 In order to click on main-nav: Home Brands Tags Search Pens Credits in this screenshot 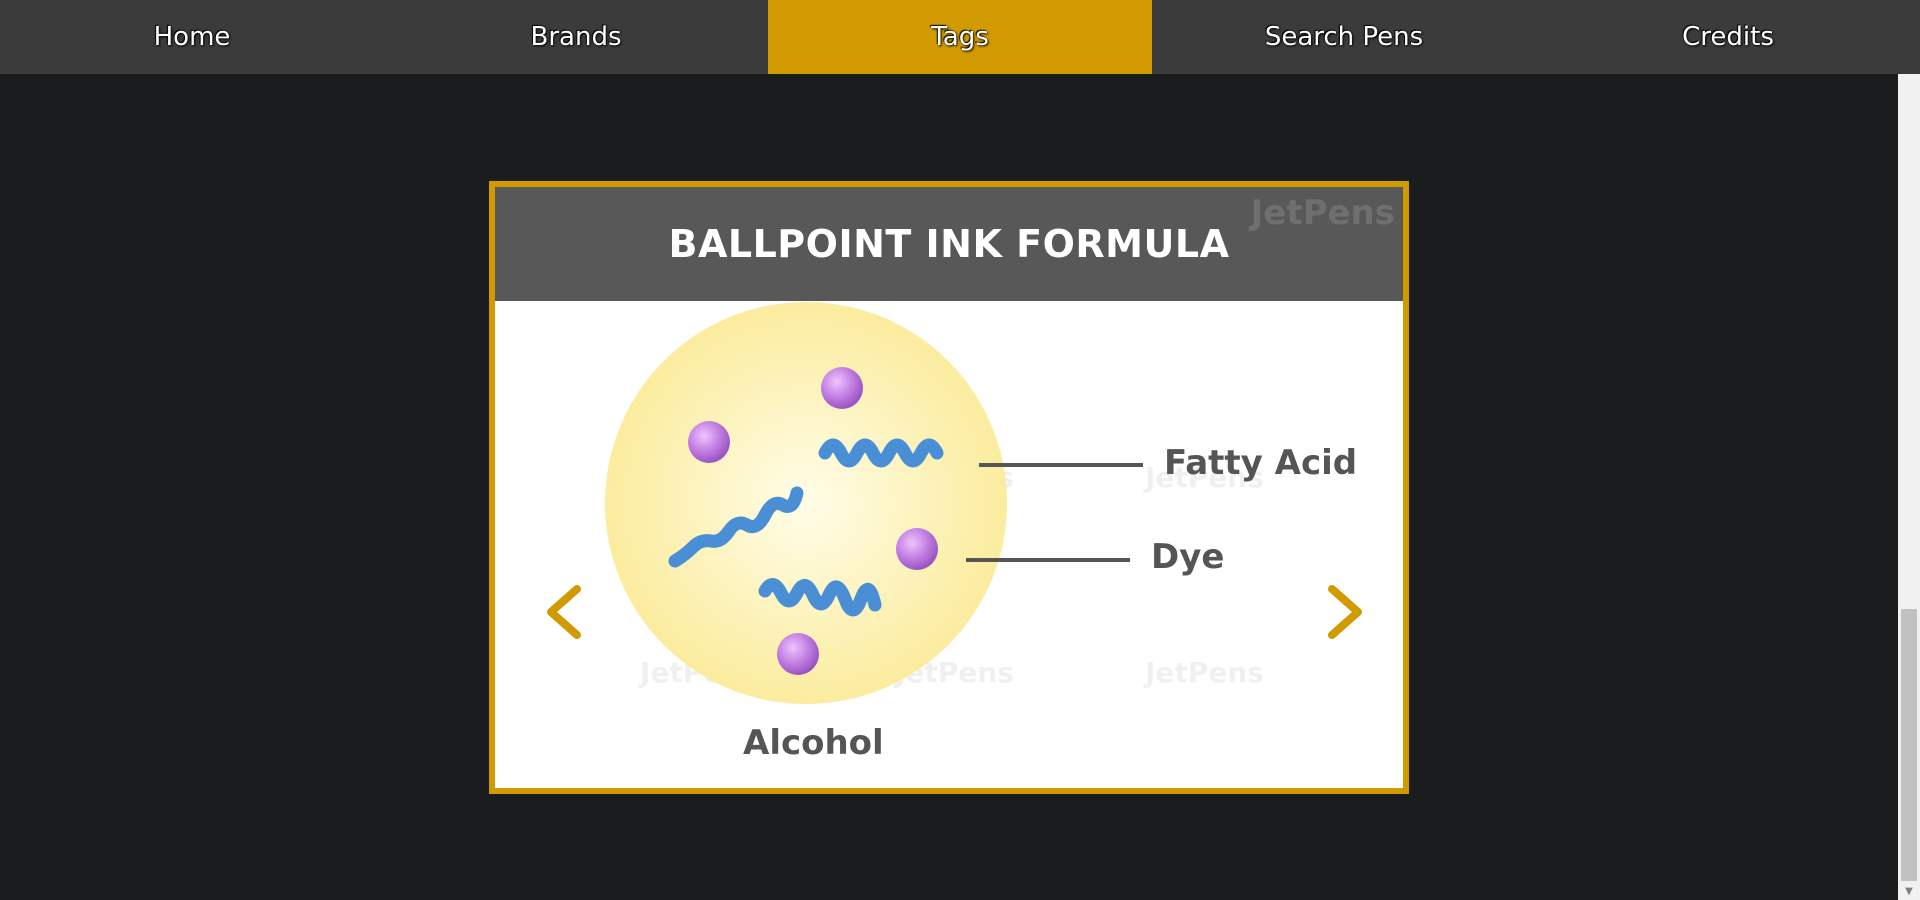, I will do `click(960, 37)`.